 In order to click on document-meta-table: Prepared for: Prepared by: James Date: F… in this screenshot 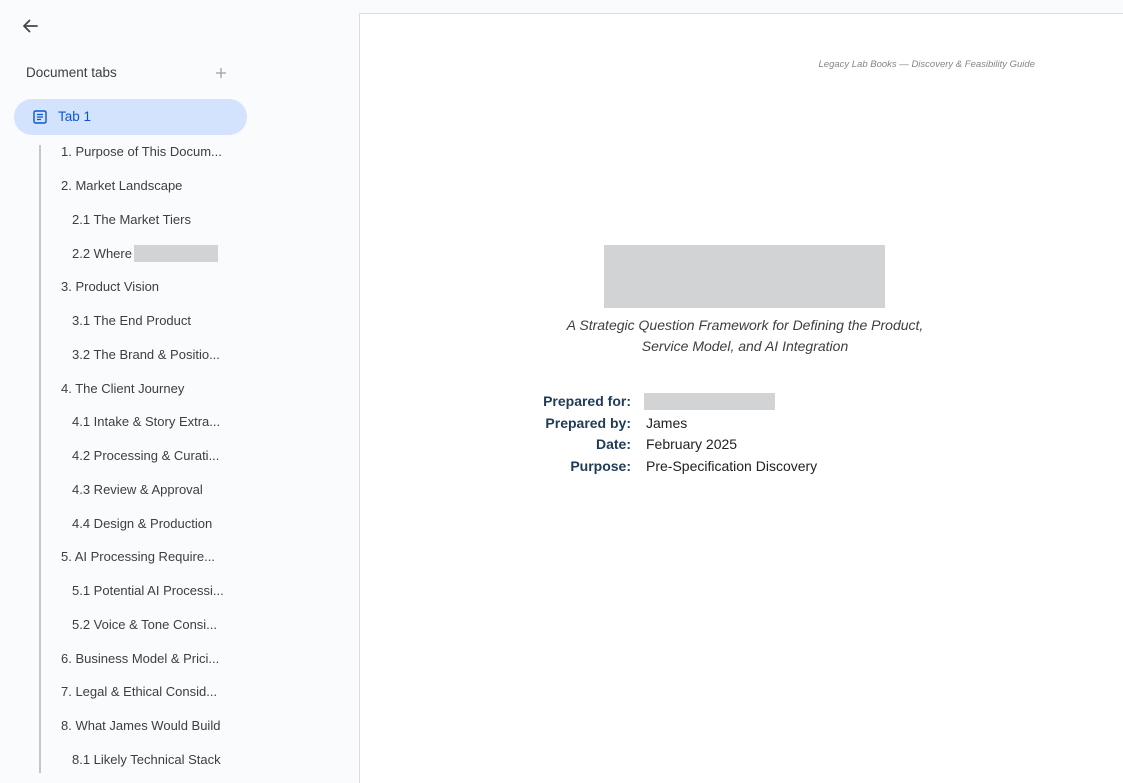, I will do `click(690, 434)`.